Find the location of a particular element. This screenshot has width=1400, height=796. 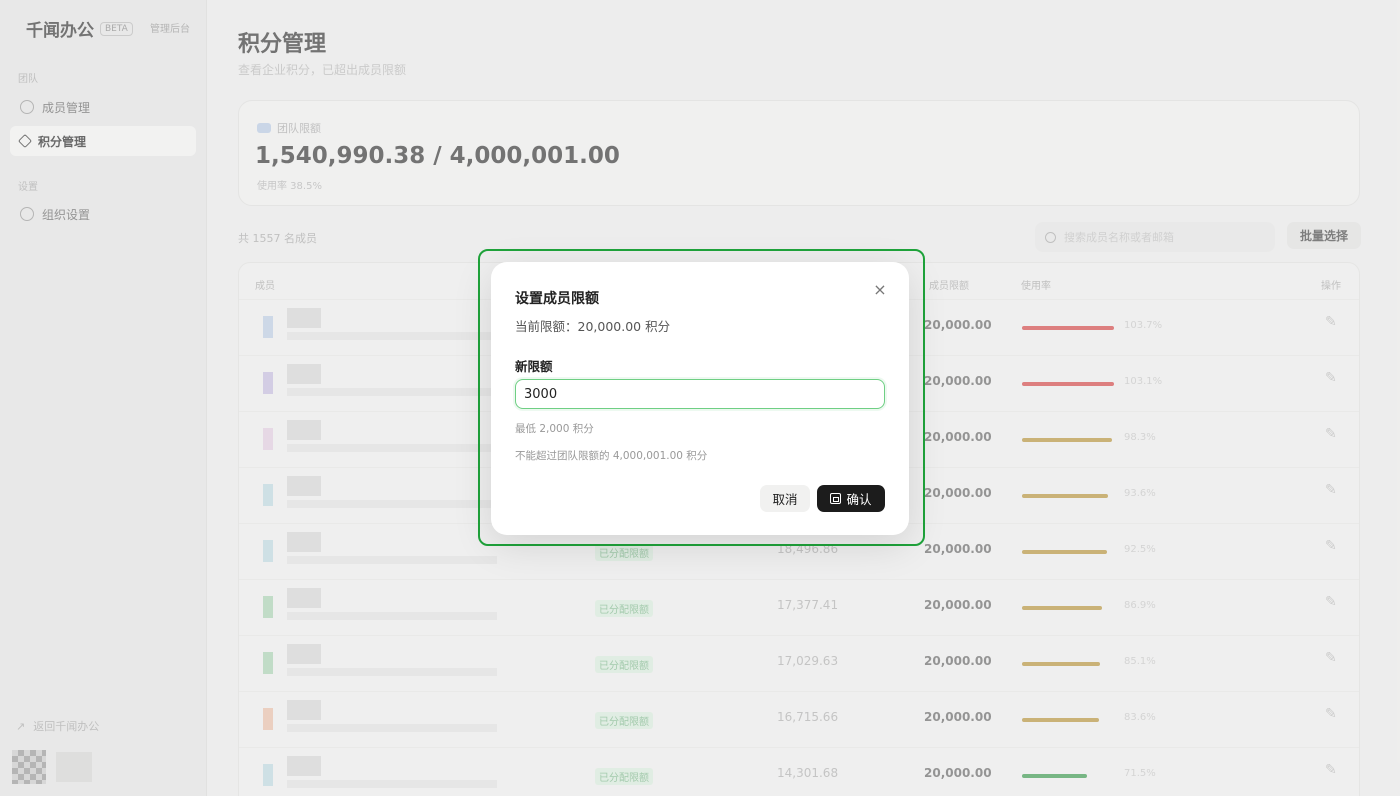

max-limit-hint: 不能超过团队限额的 4,000,001.00 积分 is located at coordinates (611, 456).